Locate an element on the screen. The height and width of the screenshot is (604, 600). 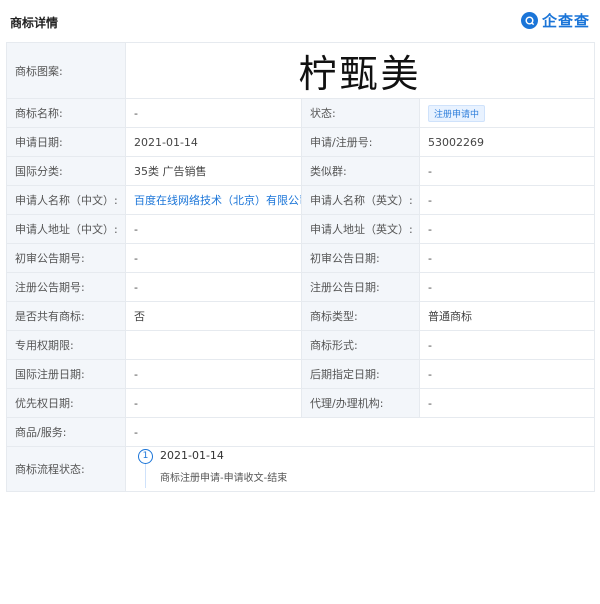
table-row: 申请日期: 2021-01-14 申请/注册号: 53002269 is located at coordinates (300, 142).